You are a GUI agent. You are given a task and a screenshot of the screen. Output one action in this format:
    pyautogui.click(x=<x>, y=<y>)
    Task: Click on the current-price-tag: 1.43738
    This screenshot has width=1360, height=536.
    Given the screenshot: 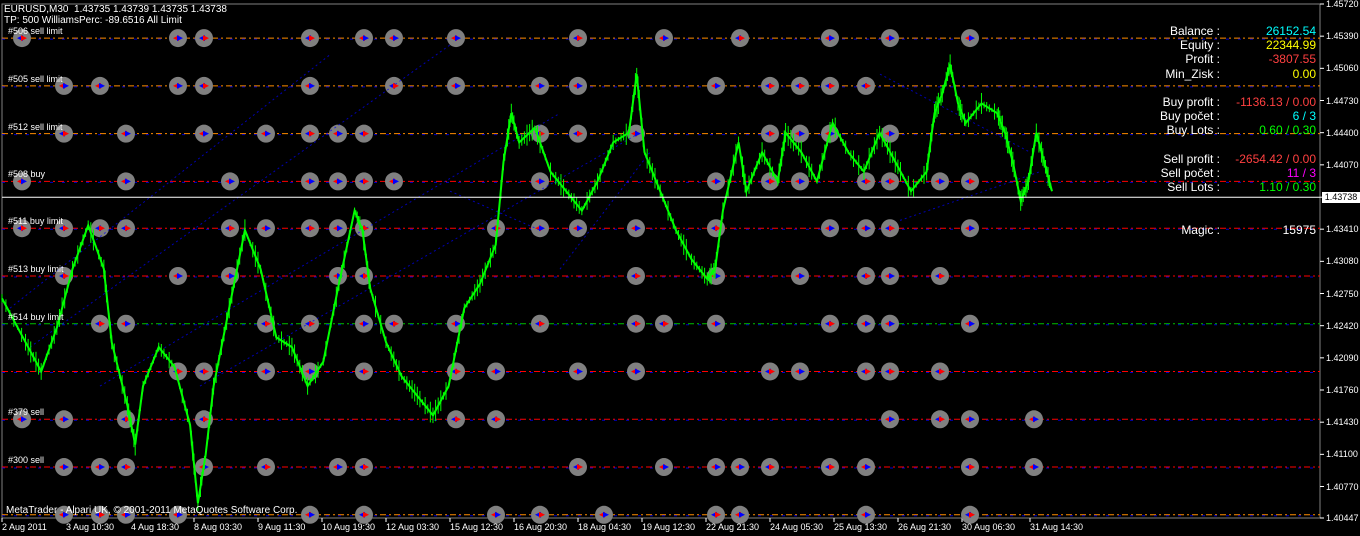 What is the action you would take?
    pyautogui.click(x=1341, y=198)
    